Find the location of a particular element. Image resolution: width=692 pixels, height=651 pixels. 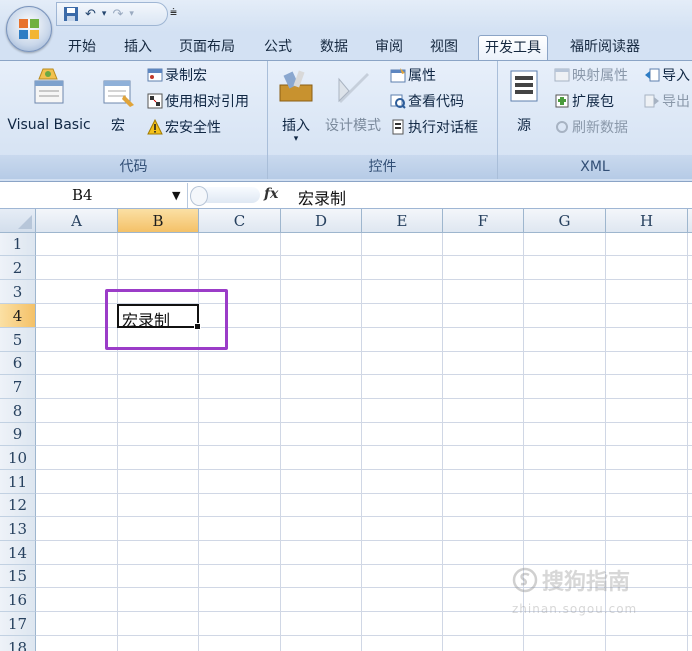

controls-group: 插入 ▾ 设计模式 属性 查看代码 执行对话框 控件 is located at coordinates (383, 120).